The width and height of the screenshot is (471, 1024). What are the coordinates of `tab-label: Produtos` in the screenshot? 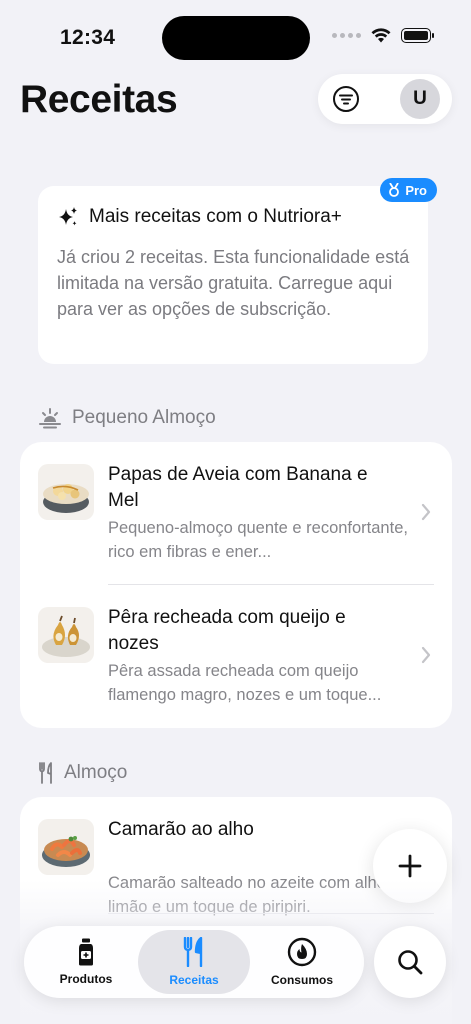 It's located at (86, 979).